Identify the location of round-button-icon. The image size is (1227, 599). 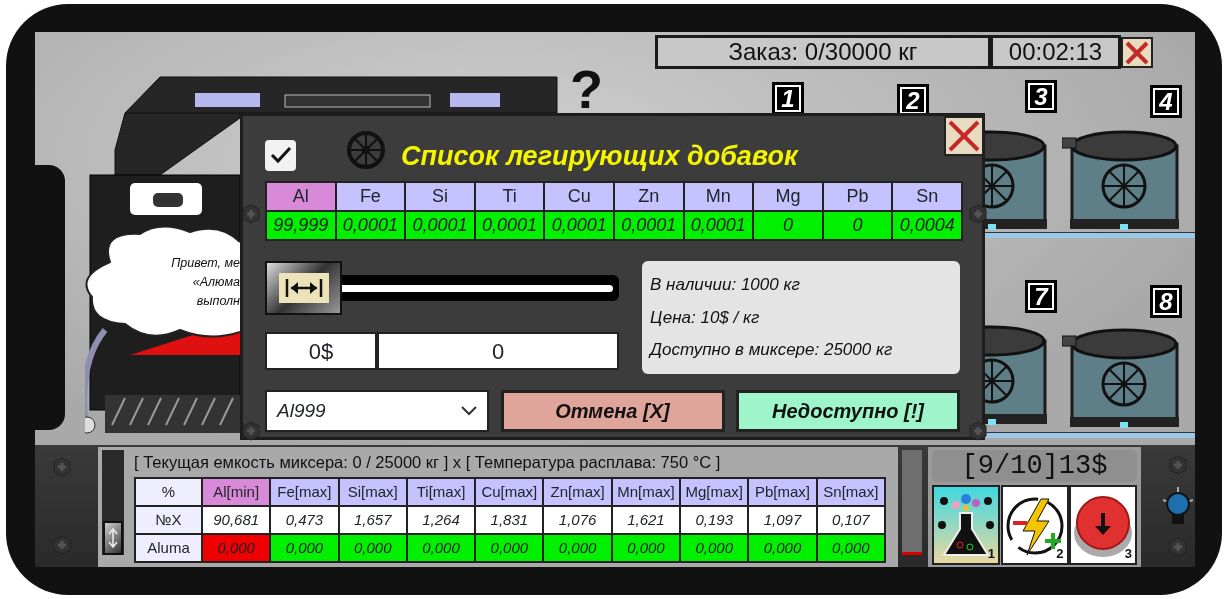
(1103, 526).